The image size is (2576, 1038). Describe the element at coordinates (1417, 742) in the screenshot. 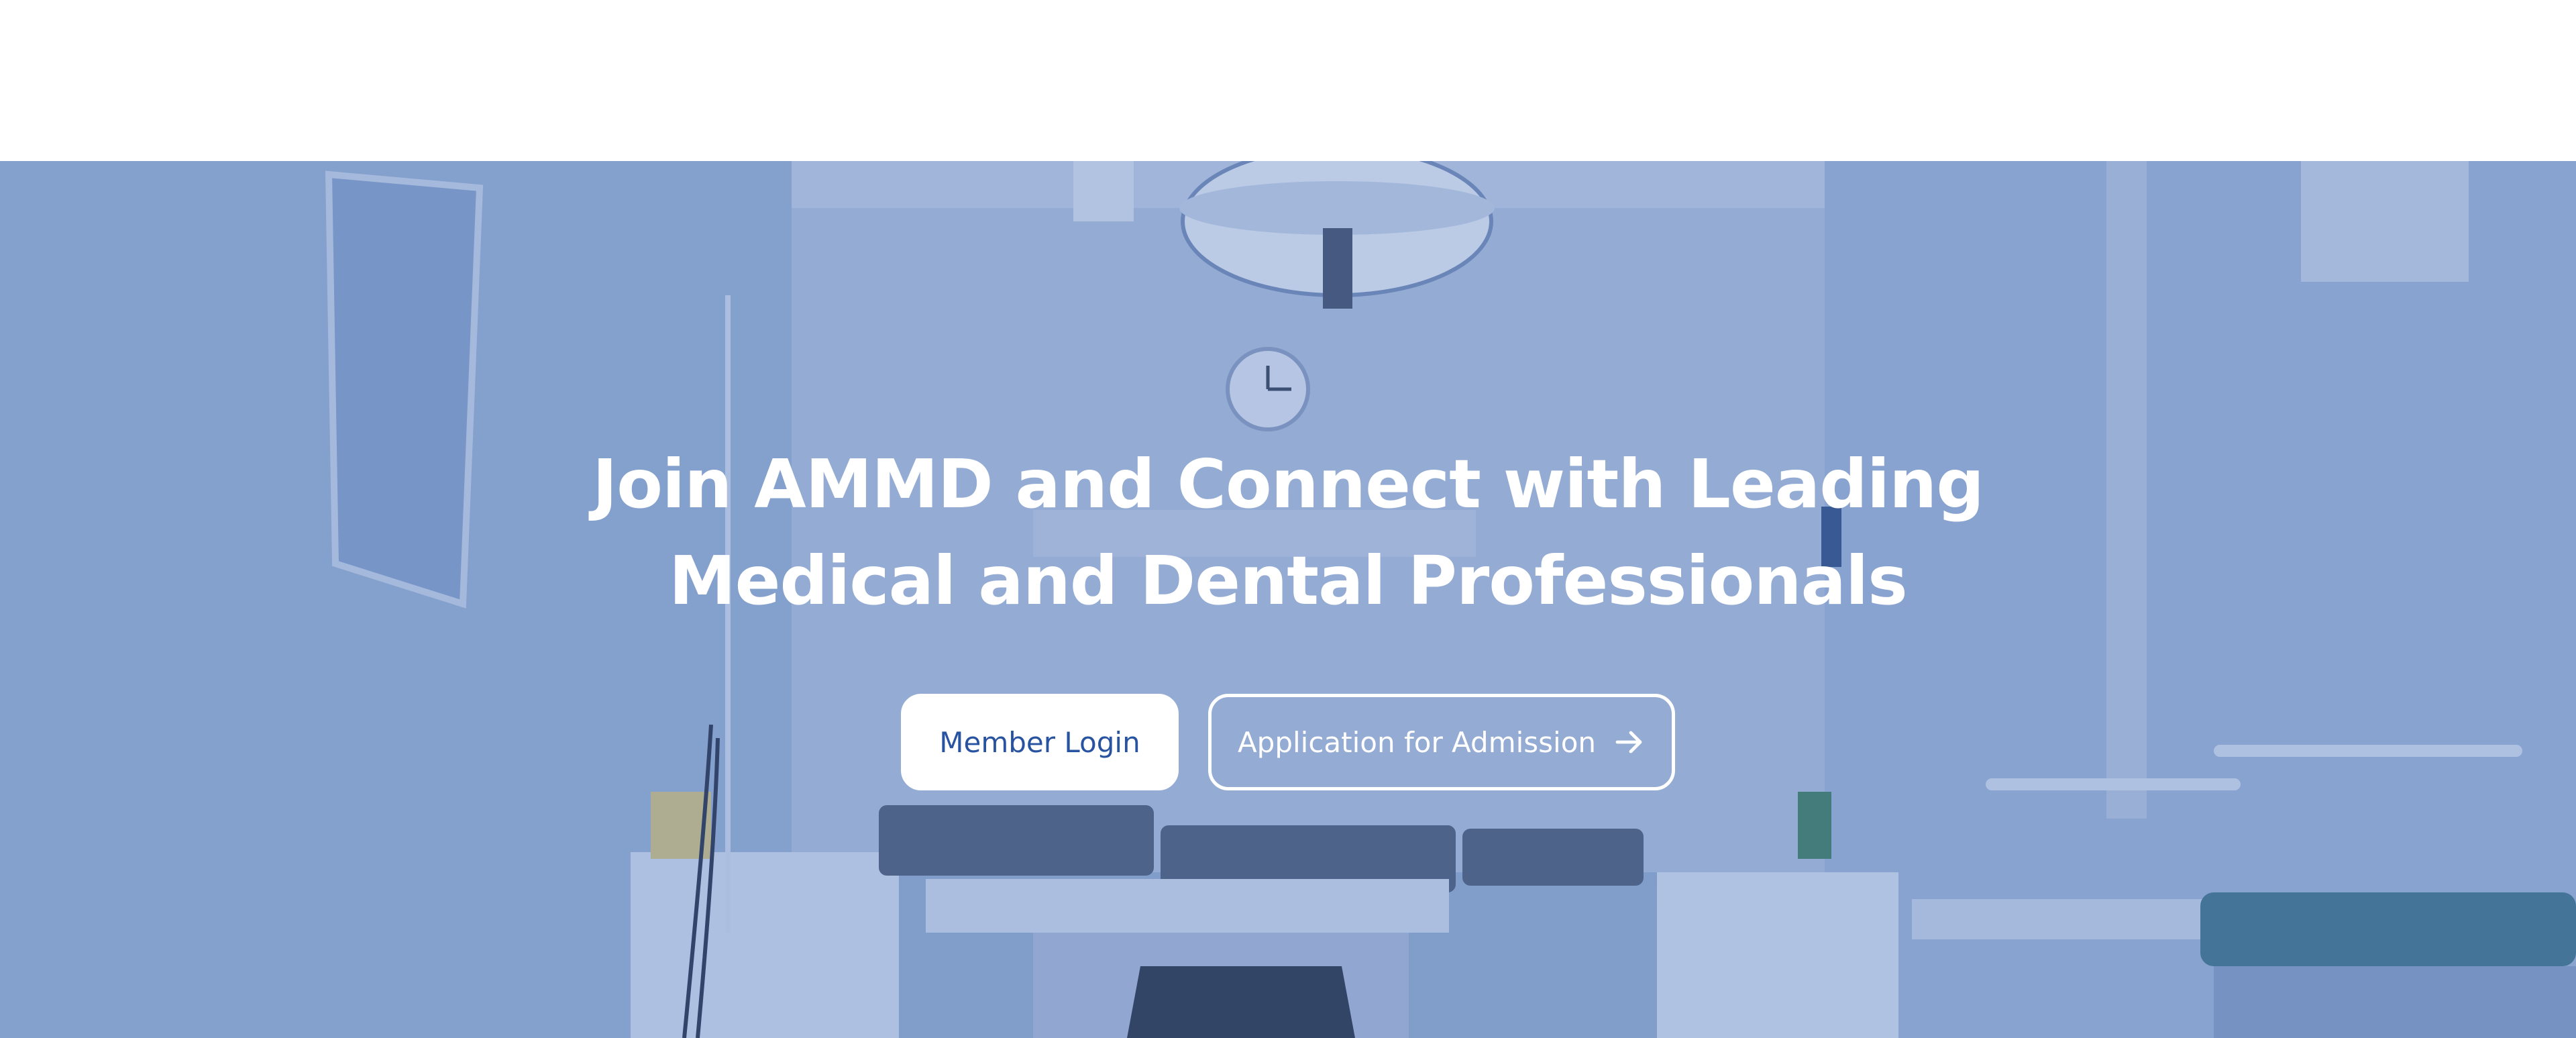

I see `application-for-admission-label: Application for Admission` at that location.